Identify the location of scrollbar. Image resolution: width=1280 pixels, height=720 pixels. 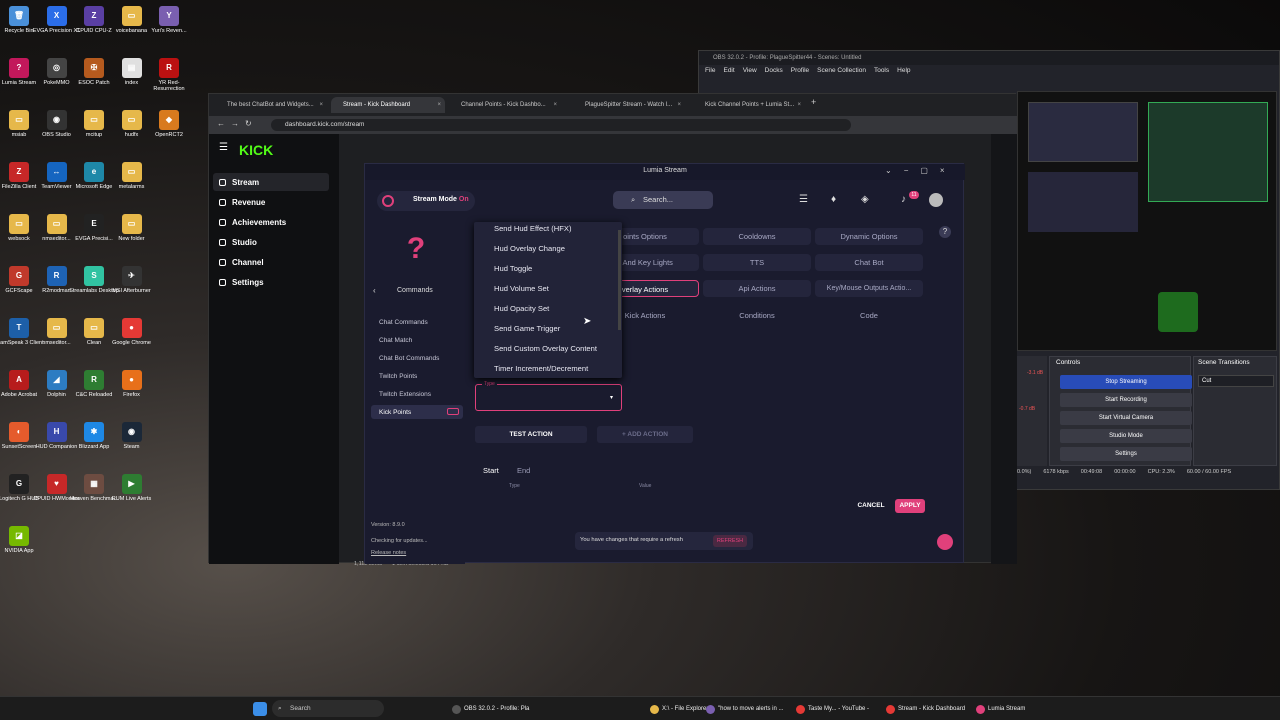
(619, 280).